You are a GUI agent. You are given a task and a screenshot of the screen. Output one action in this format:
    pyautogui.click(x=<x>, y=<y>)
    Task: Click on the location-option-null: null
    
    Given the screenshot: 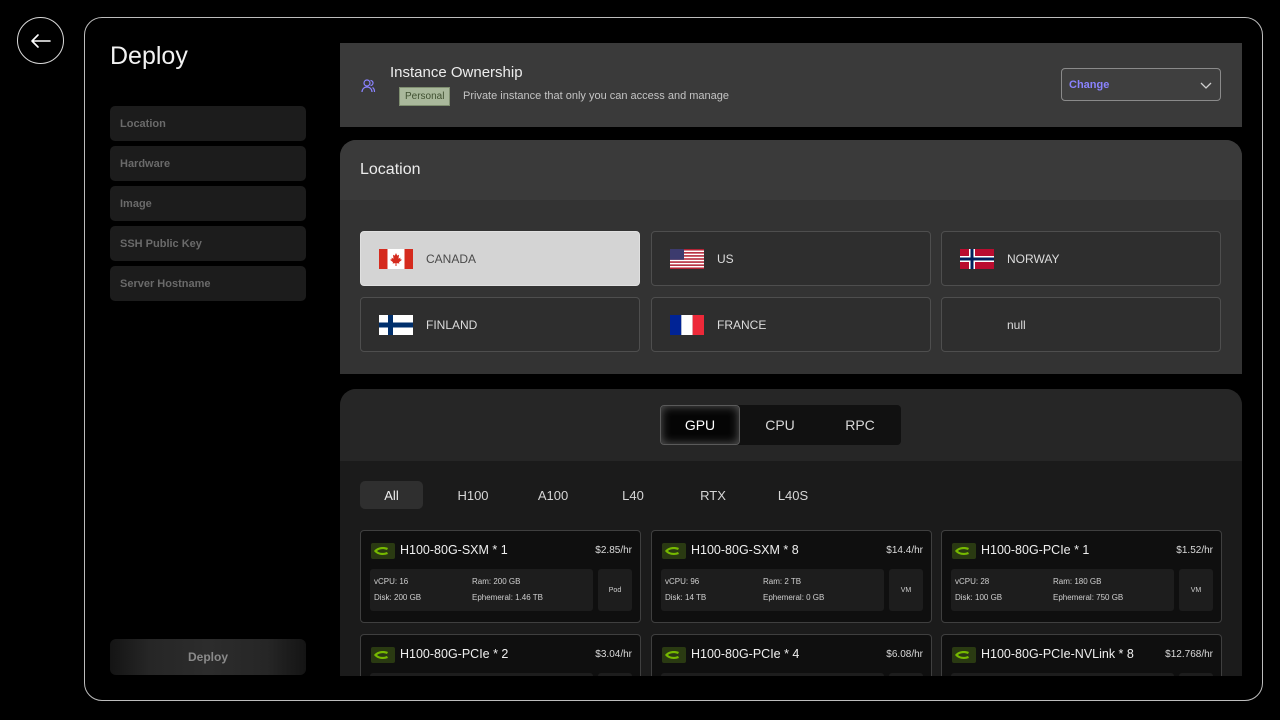 What is the action you would take?
    pyautogui.click(x=1081, y=324)
    